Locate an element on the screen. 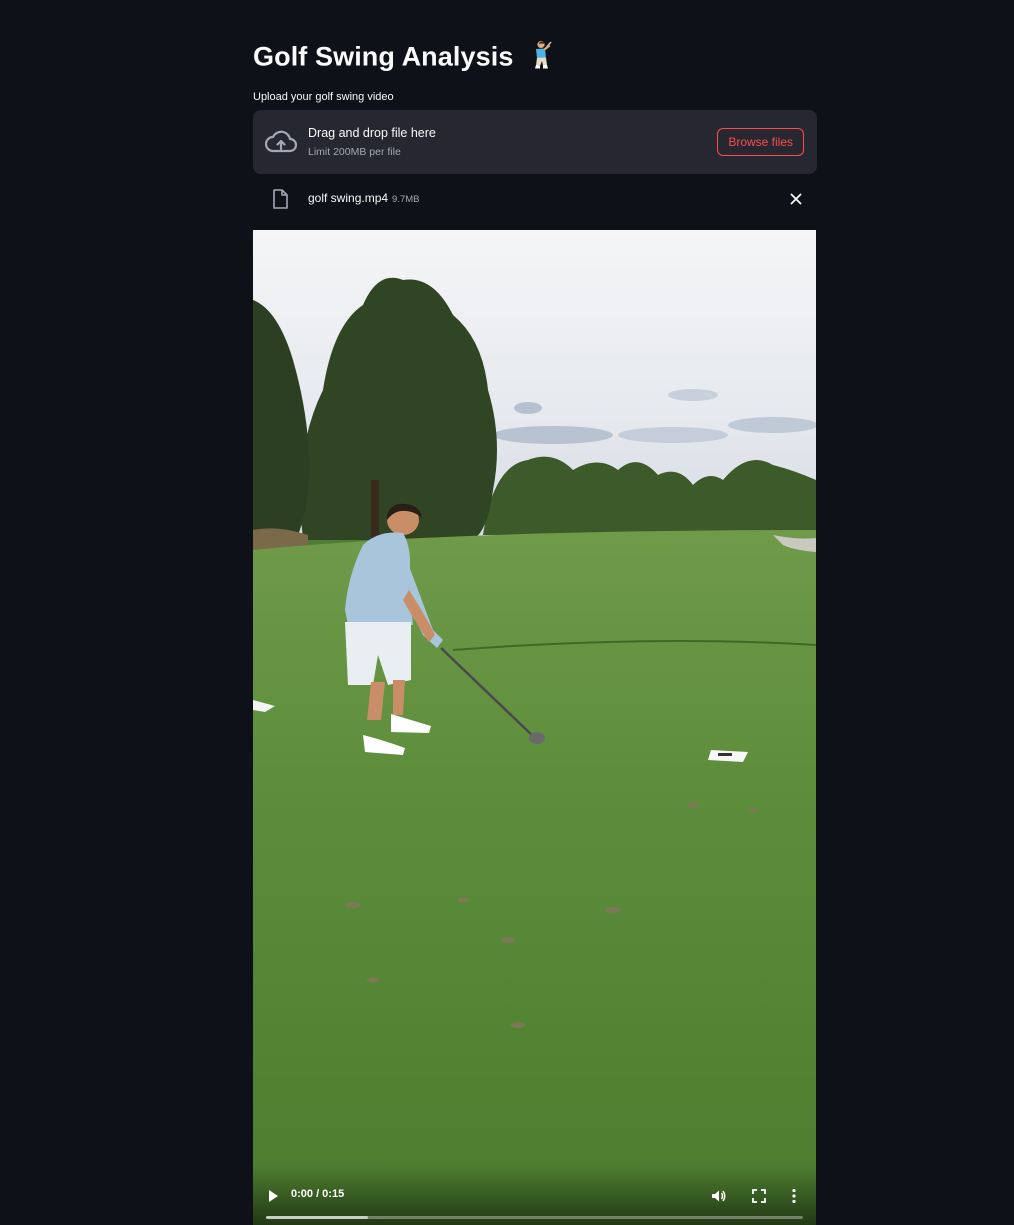 The width and height of the screenshot is (1014, 1225). page-title-text: Golf Swing Analysis is located at coordinates (383, 56).